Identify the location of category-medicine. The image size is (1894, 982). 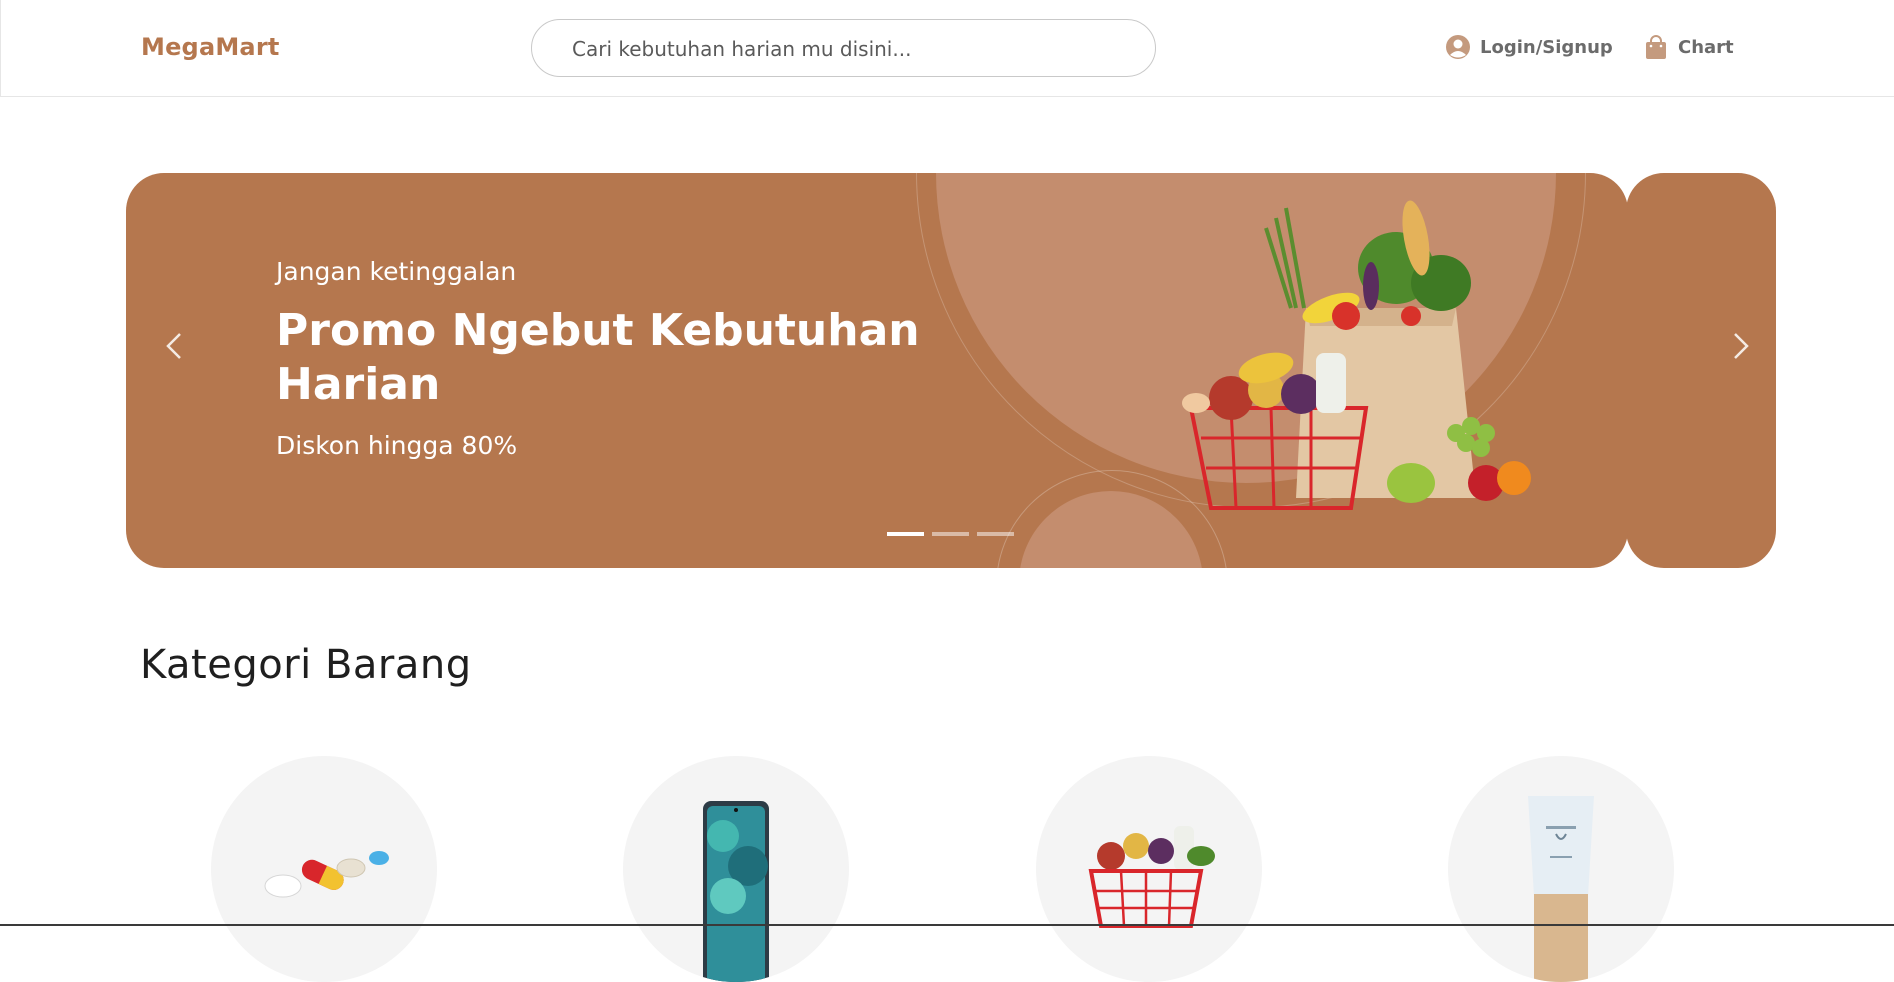
(324, 869).